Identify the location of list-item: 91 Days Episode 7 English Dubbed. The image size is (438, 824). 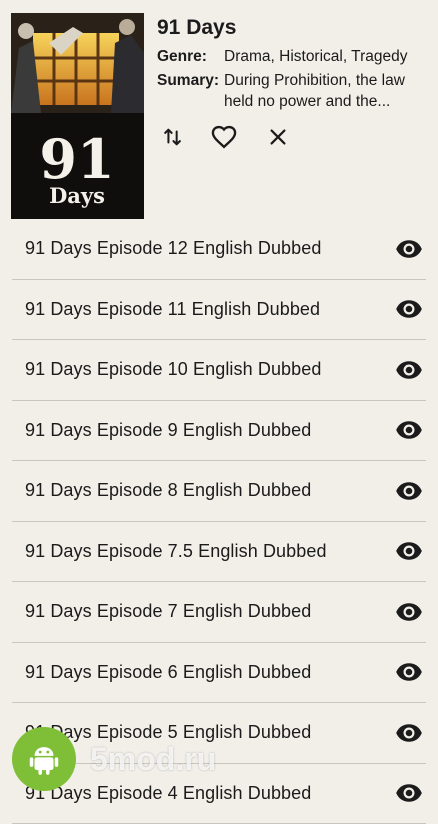
(219, 612).